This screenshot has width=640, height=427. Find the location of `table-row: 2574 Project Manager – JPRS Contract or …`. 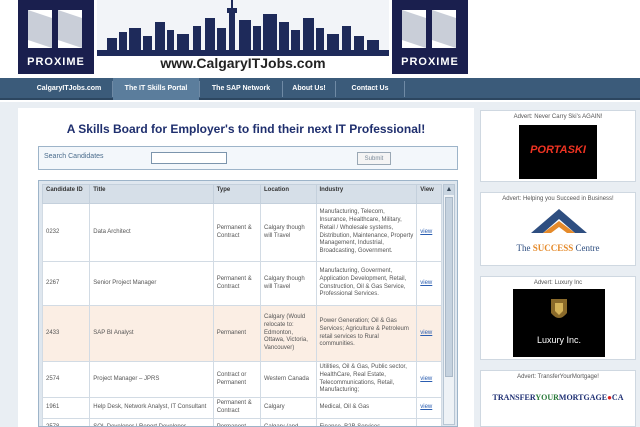

table-row: 2574 Project Manager – JPRS Contract or … is located at coordinates (241, 379).